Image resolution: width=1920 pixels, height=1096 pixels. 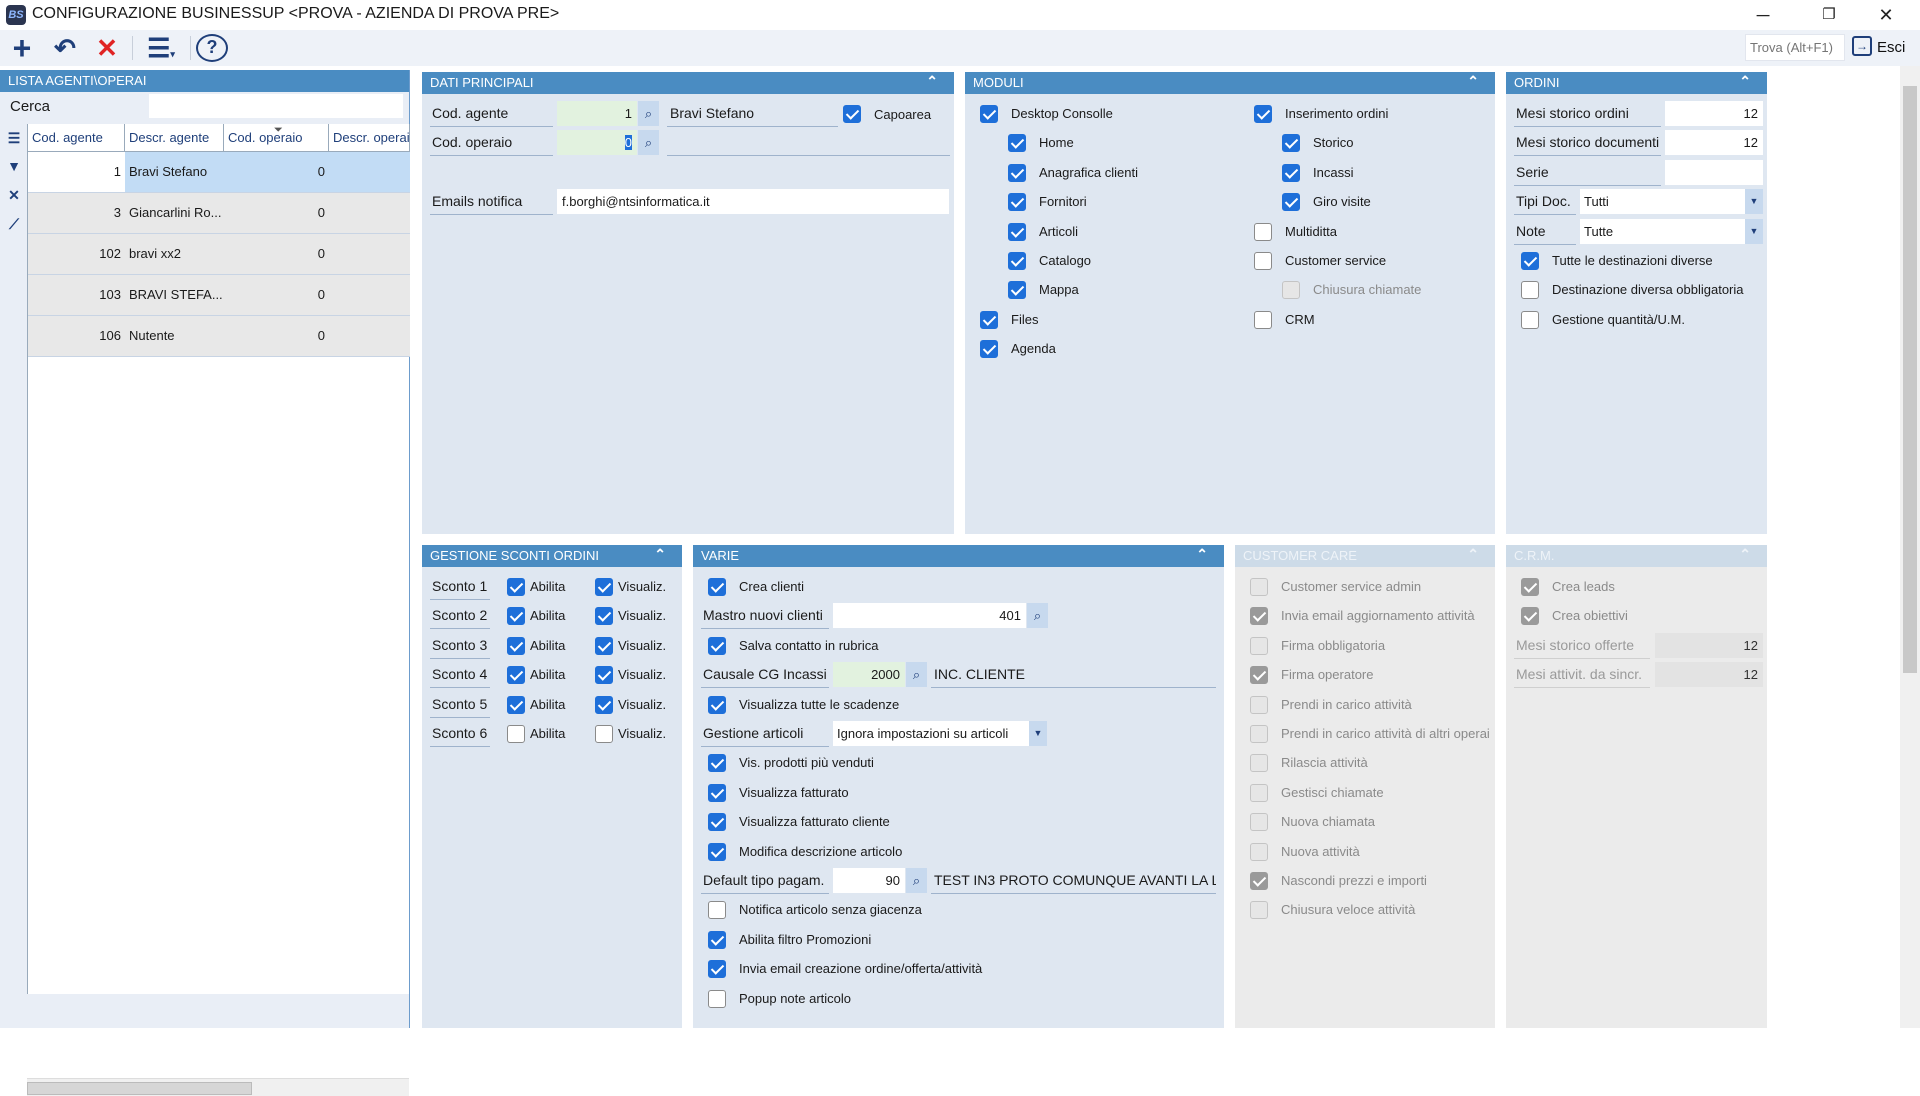 I want to click on vertical-scrollbar, so click(x=1910, y=547).